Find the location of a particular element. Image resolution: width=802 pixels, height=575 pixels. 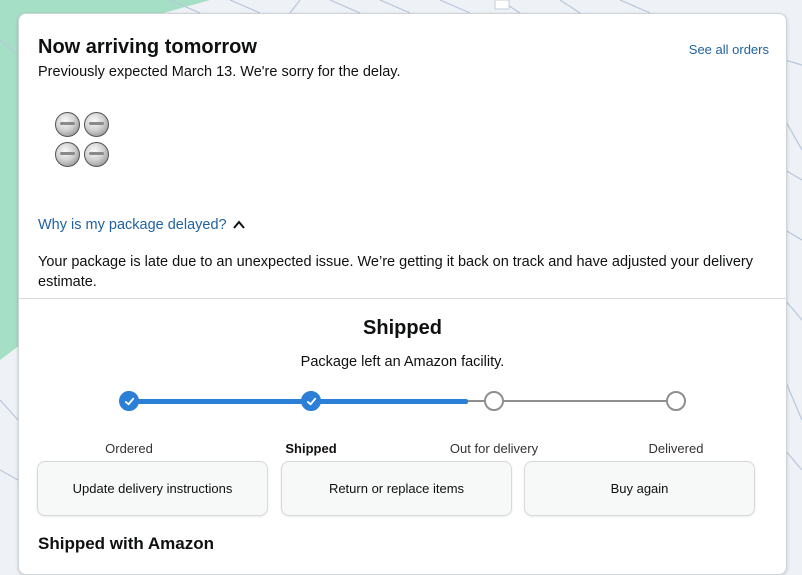

update-delivery-instructions-button: Update delivery instructions is located at coordinates (152, 488).